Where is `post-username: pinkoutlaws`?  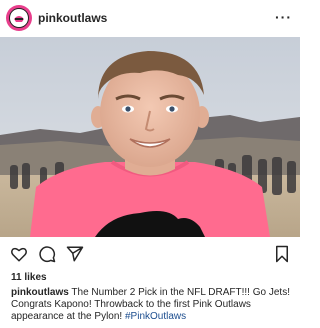
post-username: pinkoutlaws is located at coordinates (72, 18).